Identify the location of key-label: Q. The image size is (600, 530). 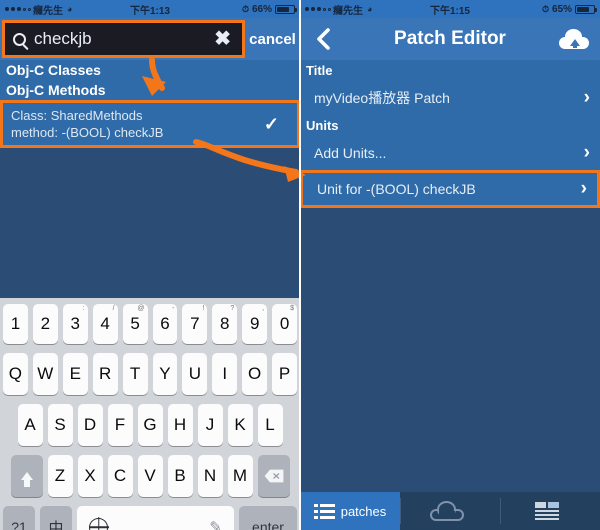
(15, 373).